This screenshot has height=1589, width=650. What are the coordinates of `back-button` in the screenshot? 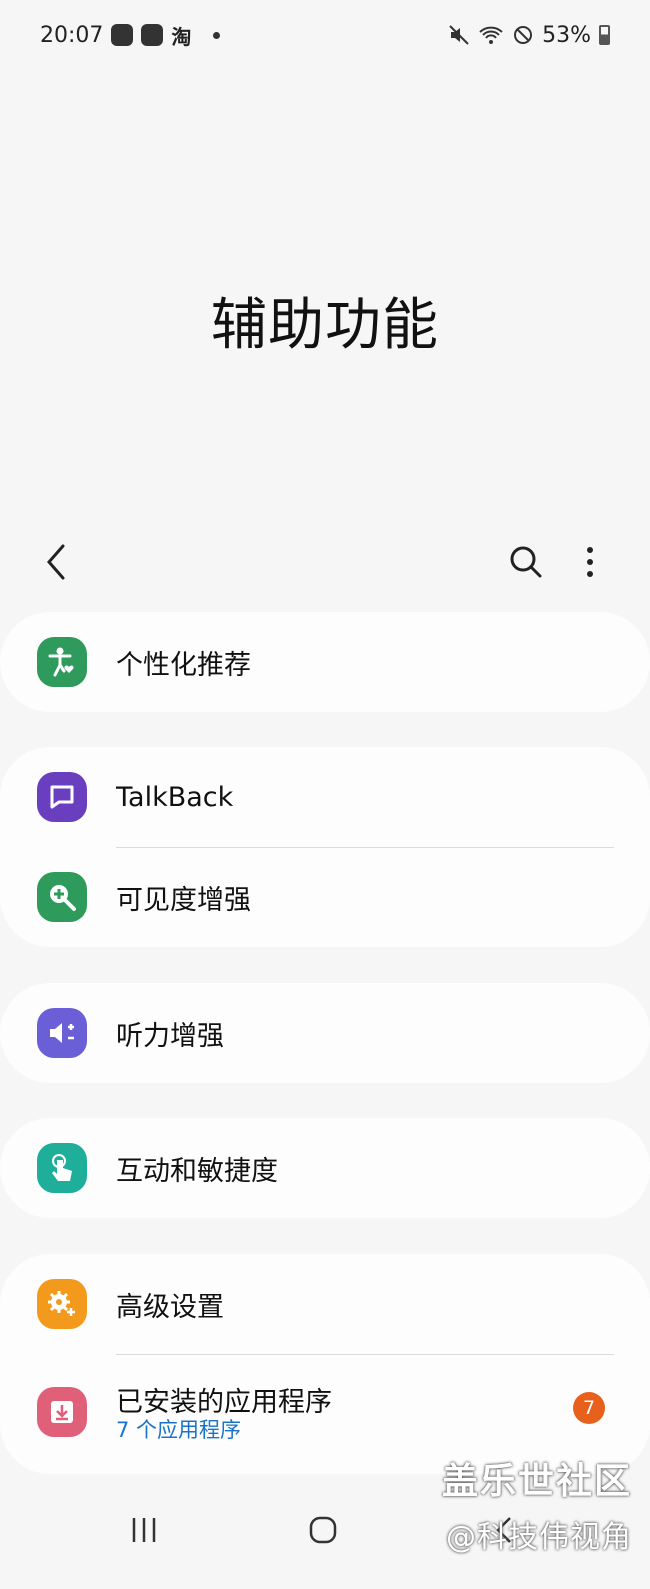 It's located at (56, 562).